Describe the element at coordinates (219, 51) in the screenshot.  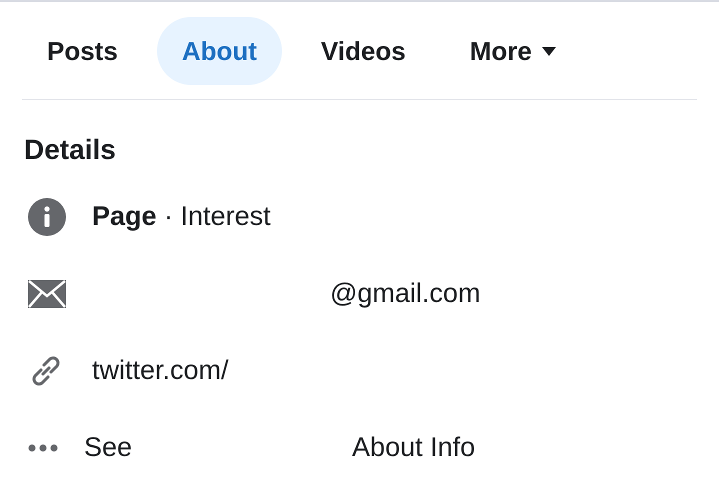
I see `tab: About` at that location.